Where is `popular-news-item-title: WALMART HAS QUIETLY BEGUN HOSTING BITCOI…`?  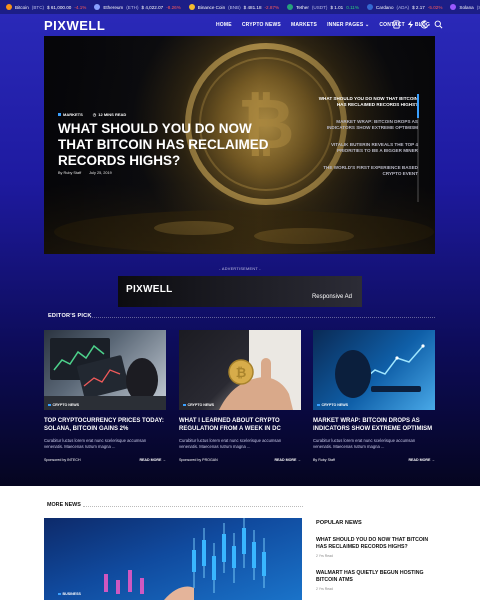
popular-news-item-title: WALMART HAS QUIETLY BEGUN HOSTING BITCOI… is located at coordinates (378, 577).